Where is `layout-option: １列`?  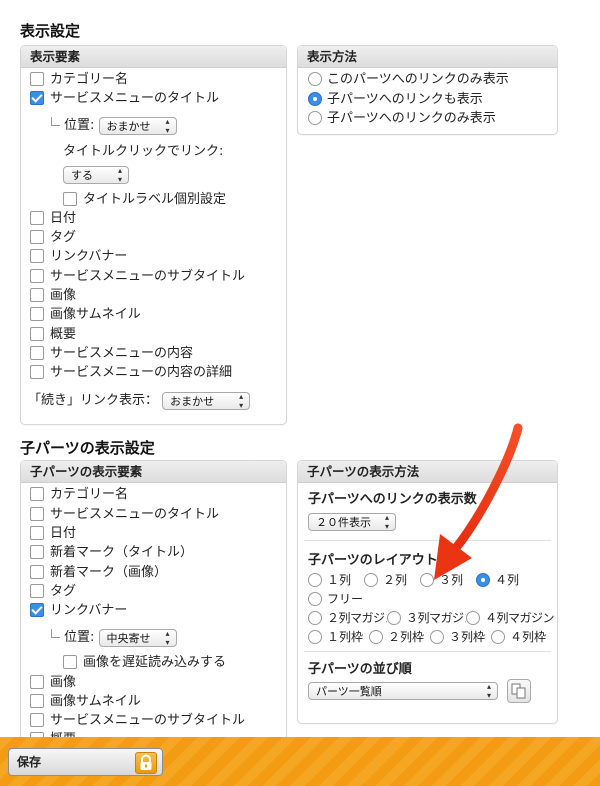
layout-option: １列 is located at coordinates (336, 579).